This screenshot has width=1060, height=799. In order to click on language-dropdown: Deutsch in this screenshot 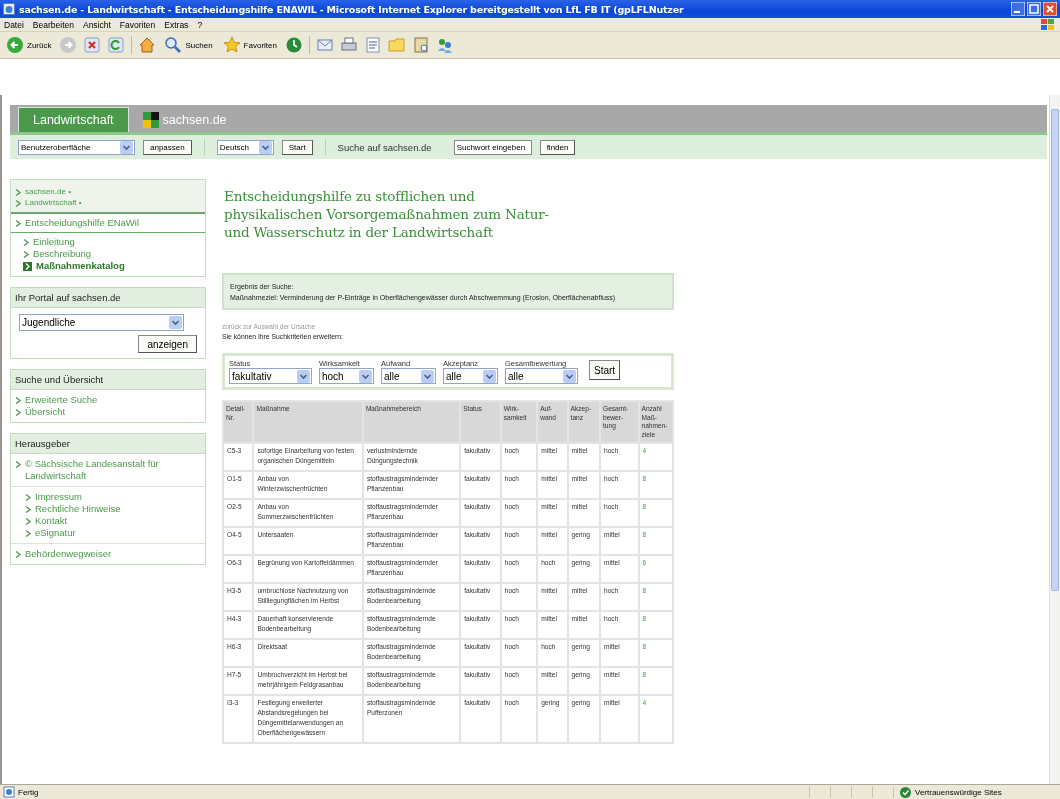, I will do `click(245, 147)`.